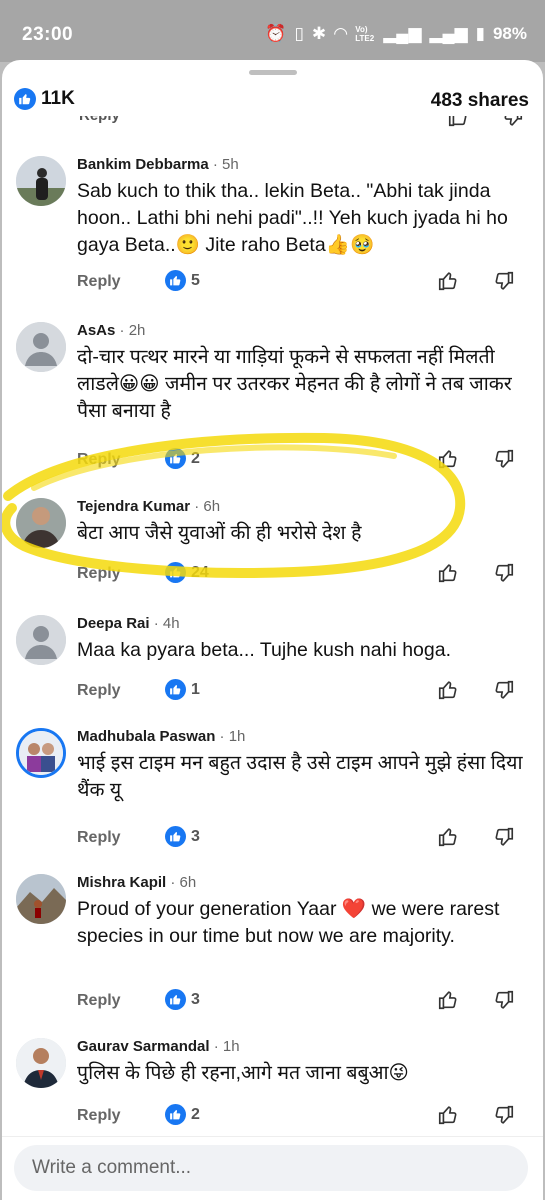  I want to click on status-icons: ⏰ ▯ ✱ ◠ Vo) LTE2 ▂▄▆ ▂▄▆ ▮ 98%, so click(396, 34).